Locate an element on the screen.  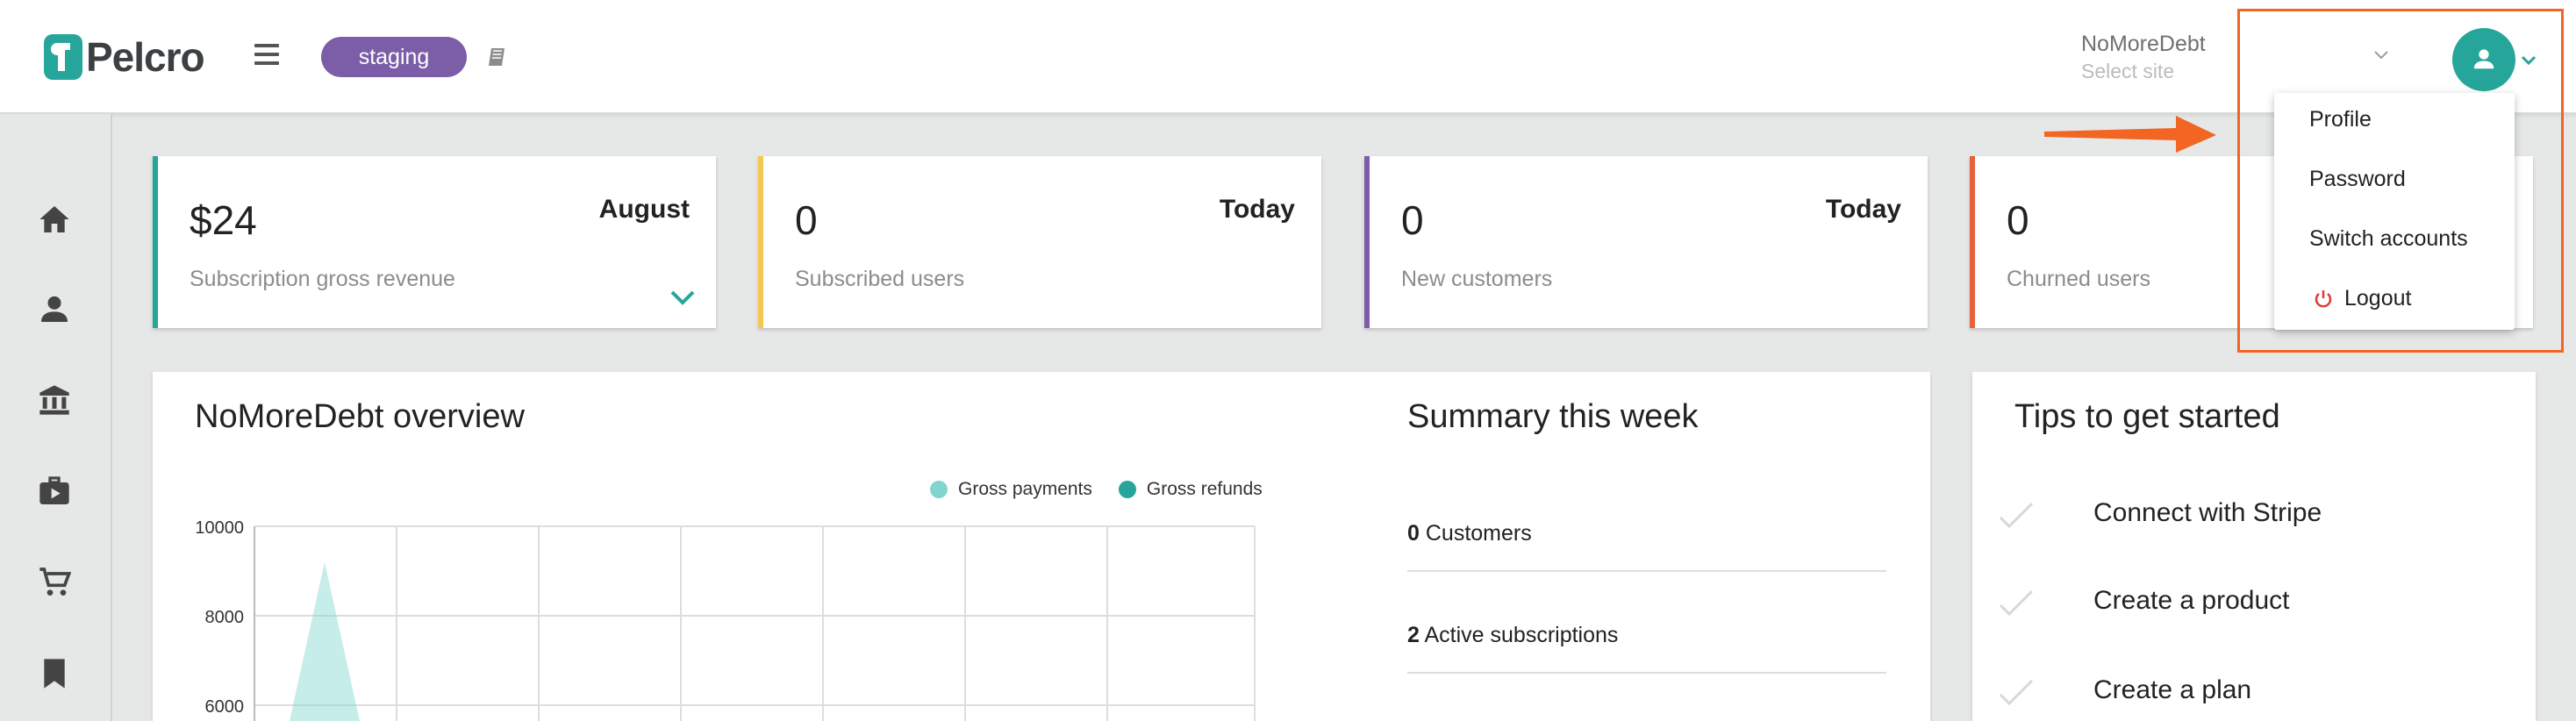
tip-label: Connect with Stripe is located at coordinates (2207, 512).